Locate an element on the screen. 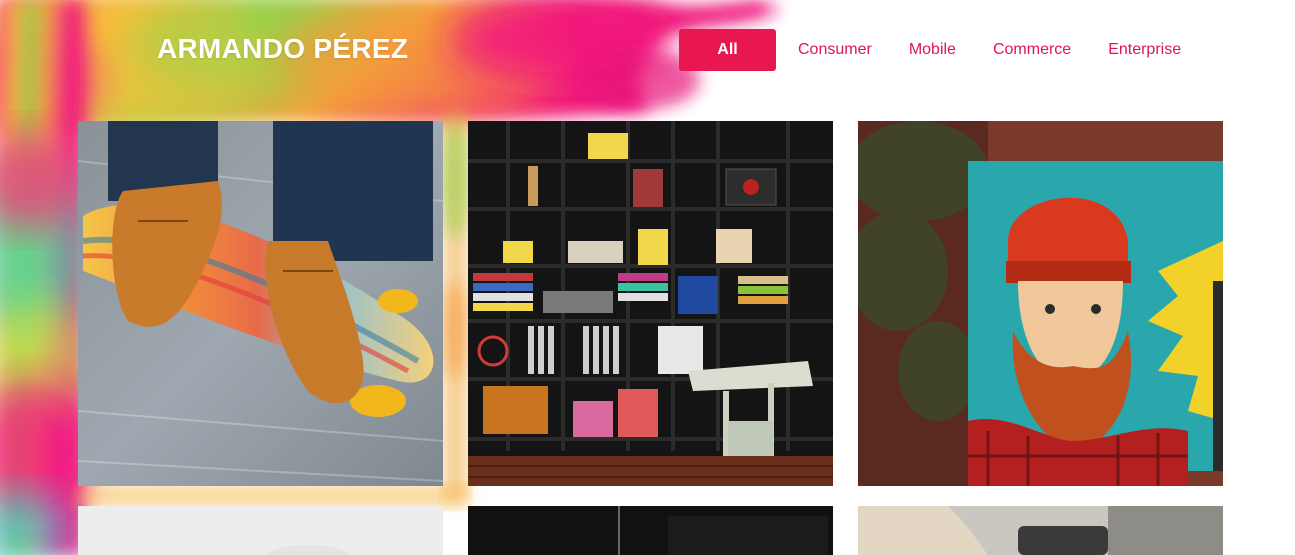 The width and height of the screenshot is (1295, 555). filter-commerce-link: Commerce is located at coordinates (1032, 50).